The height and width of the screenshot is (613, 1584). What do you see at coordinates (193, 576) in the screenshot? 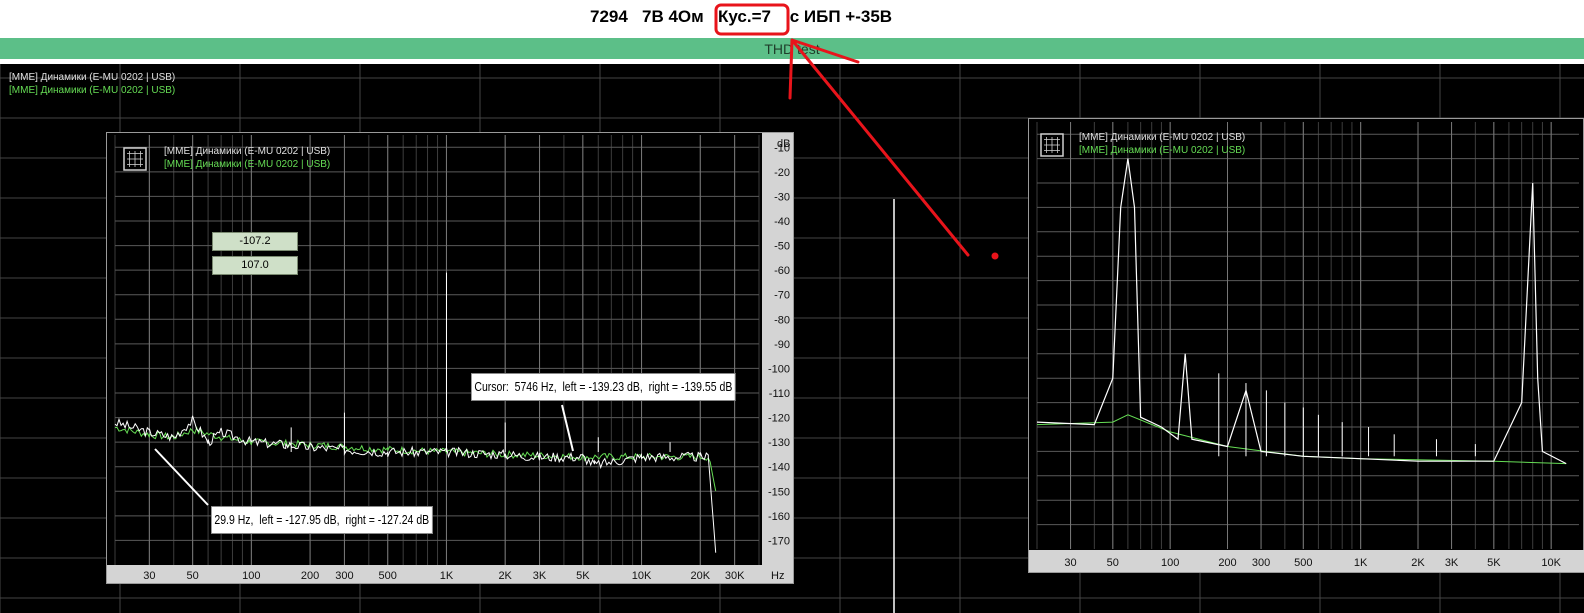
I see `left-x-tick-label: 50` at bounding box center [193, 576].